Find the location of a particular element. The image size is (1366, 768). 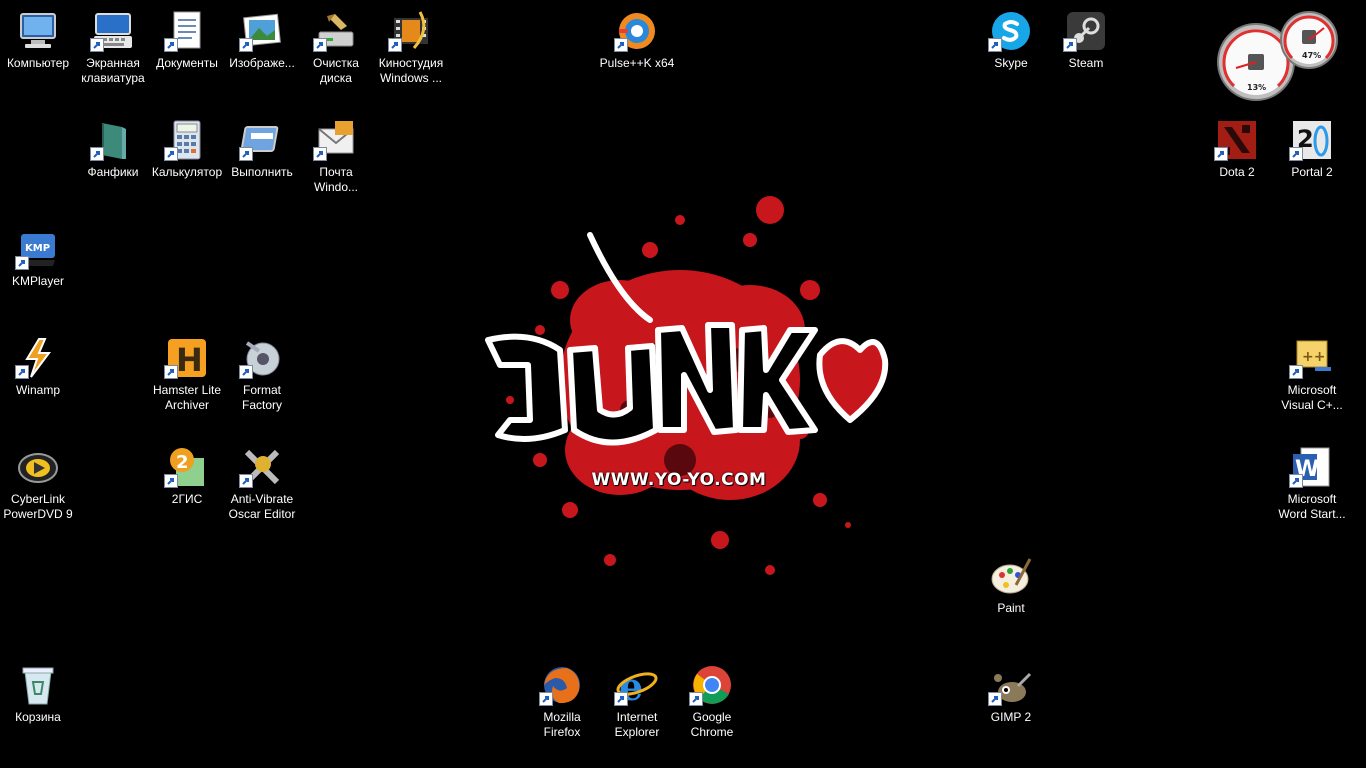

run-icon is located at coordinates (261, 140).